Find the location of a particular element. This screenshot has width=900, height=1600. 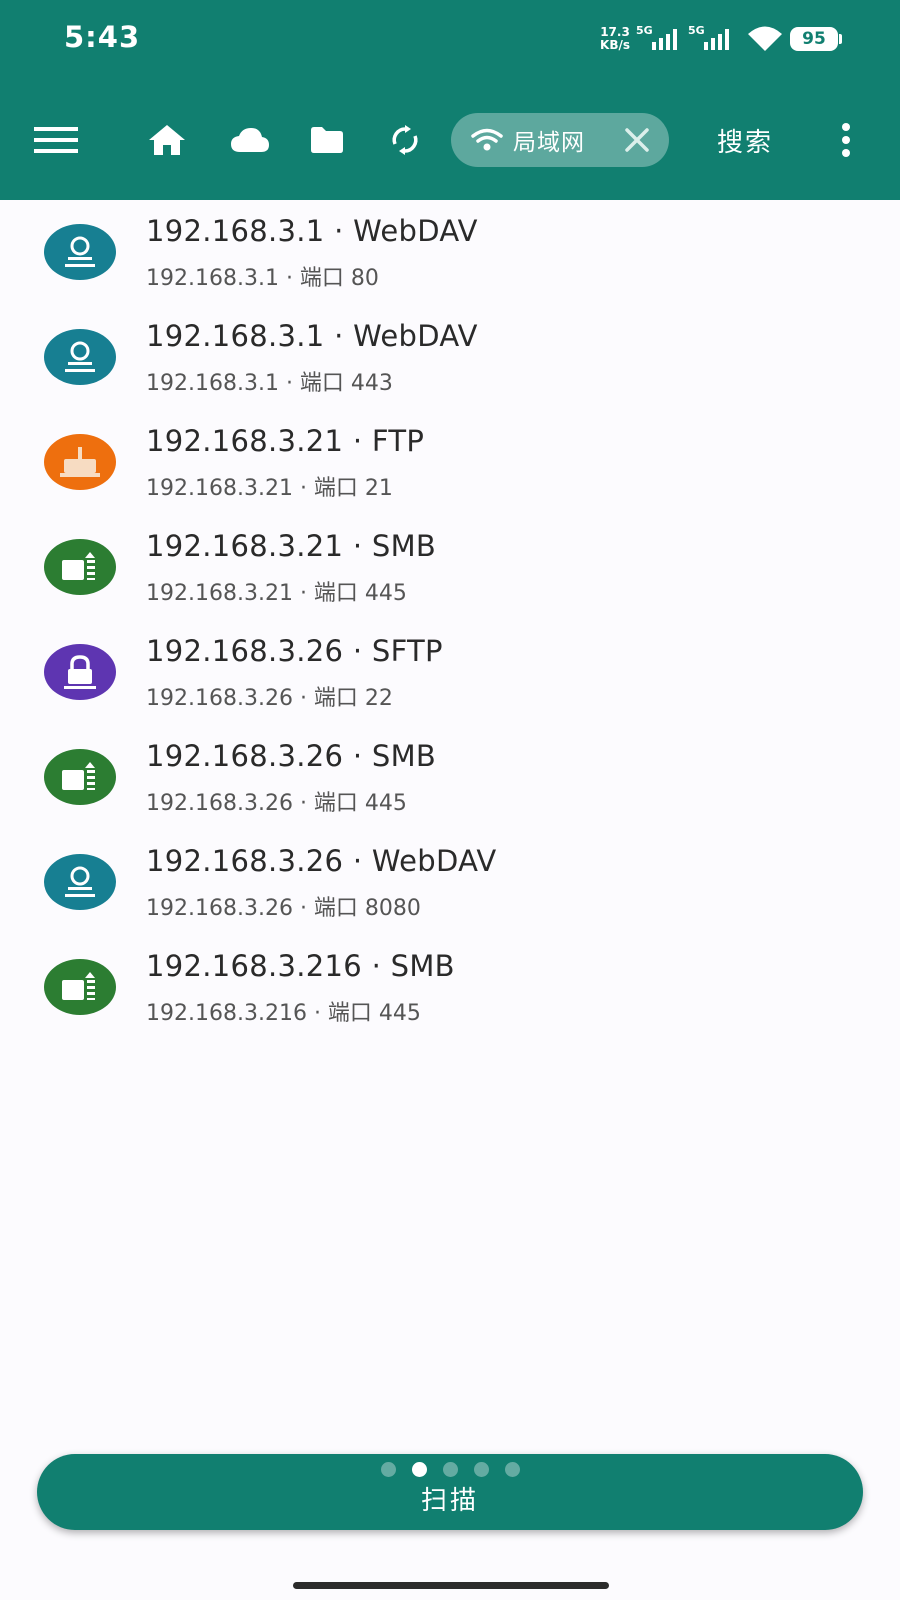

server-list-item: 192.168.3.26 · SFTP 192.168.3.26 · 端口 22 is located at coordinates (450, 672).